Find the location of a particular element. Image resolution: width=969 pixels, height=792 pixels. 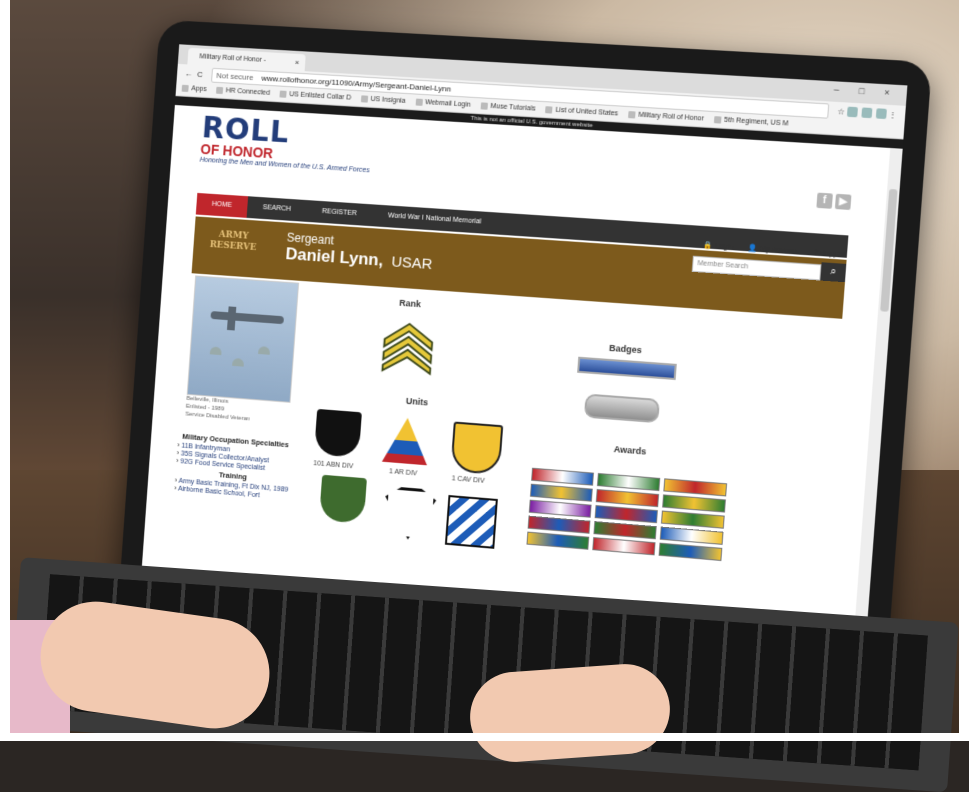

minimize-icon: – is located at coordinates (836, 89).